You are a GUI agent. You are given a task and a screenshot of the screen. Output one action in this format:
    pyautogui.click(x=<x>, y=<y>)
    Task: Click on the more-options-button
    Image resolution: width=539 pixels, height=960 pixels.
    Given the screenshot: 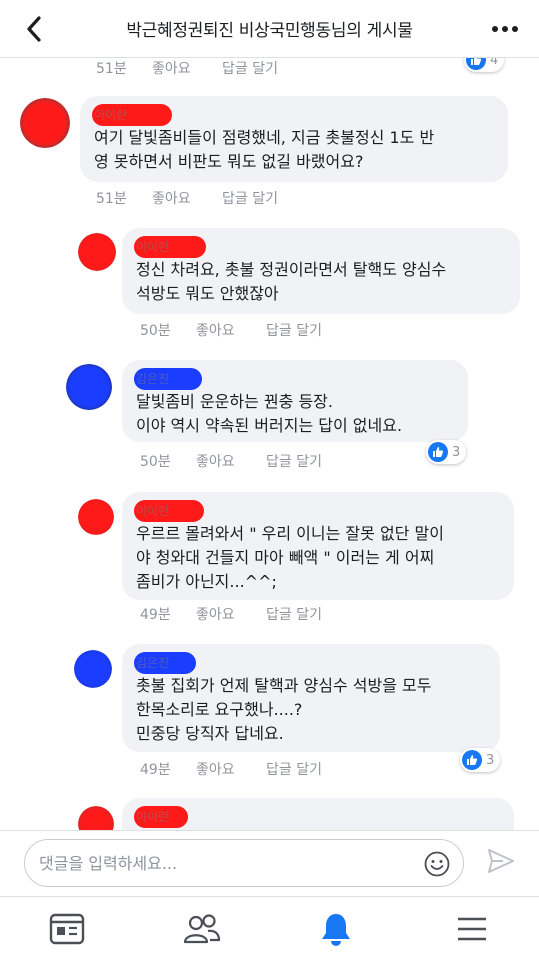 What is the action you would take?
    pyautogui.click(x=505, y=29)
    